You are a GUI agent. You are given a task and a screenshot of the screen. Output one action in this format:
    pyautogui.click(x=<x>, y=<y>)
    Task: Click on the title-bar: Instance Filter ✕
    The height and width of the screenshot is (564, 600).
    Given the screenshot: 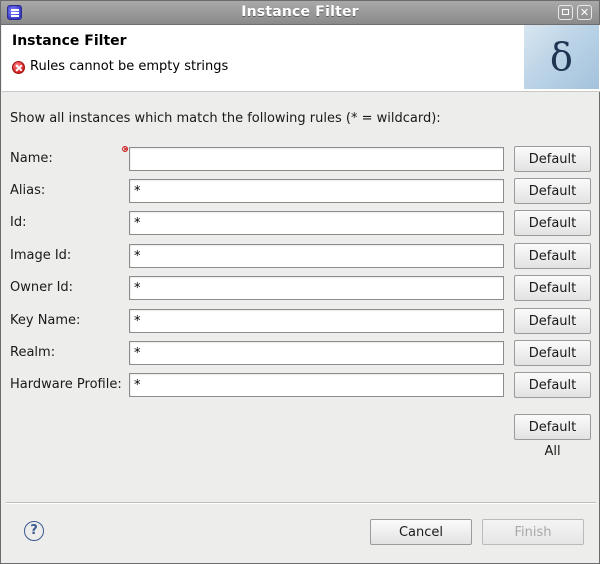 What is the action you would take?
    pyautogui.click(x=300, y=13)
    